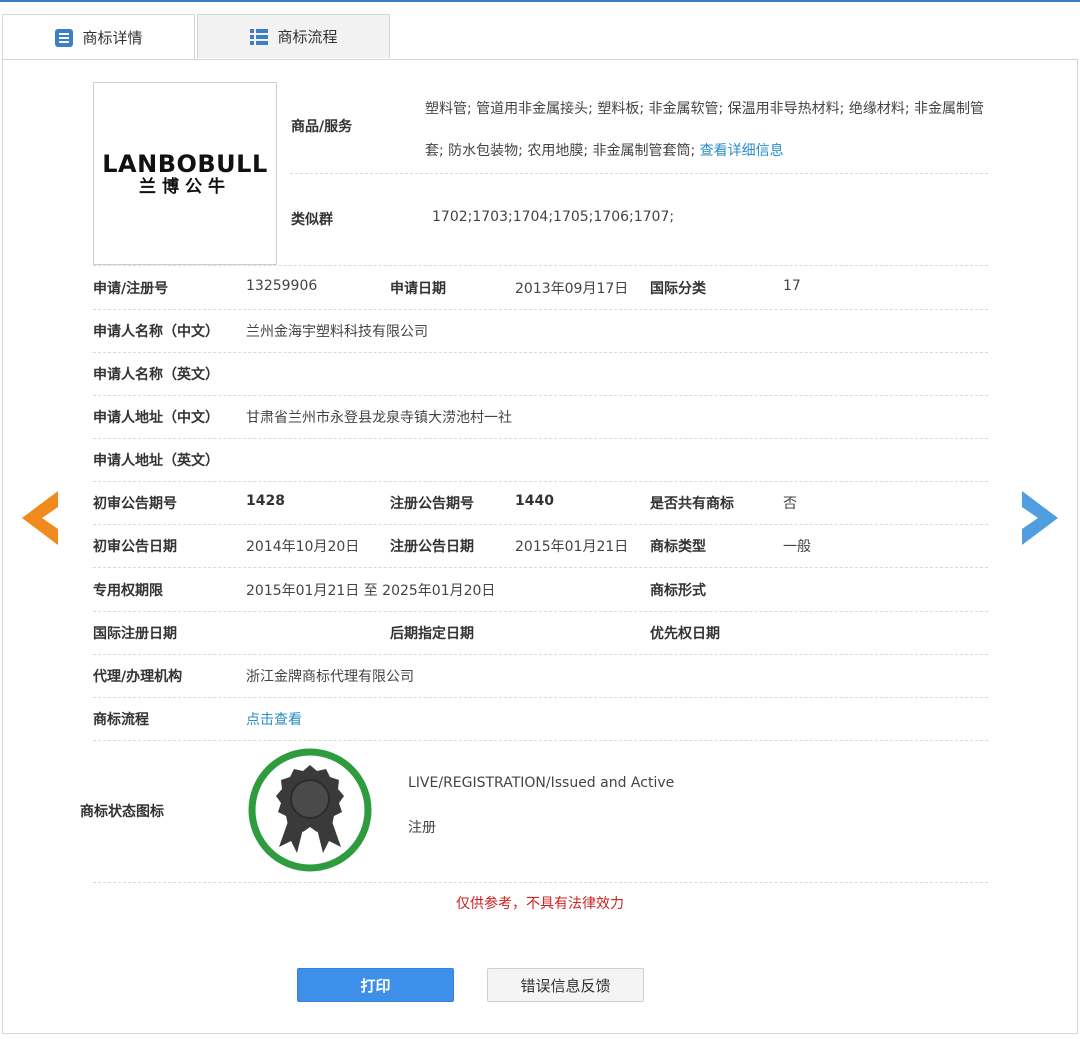  I want to click on next-arrow-icon, so click(1040, 518).